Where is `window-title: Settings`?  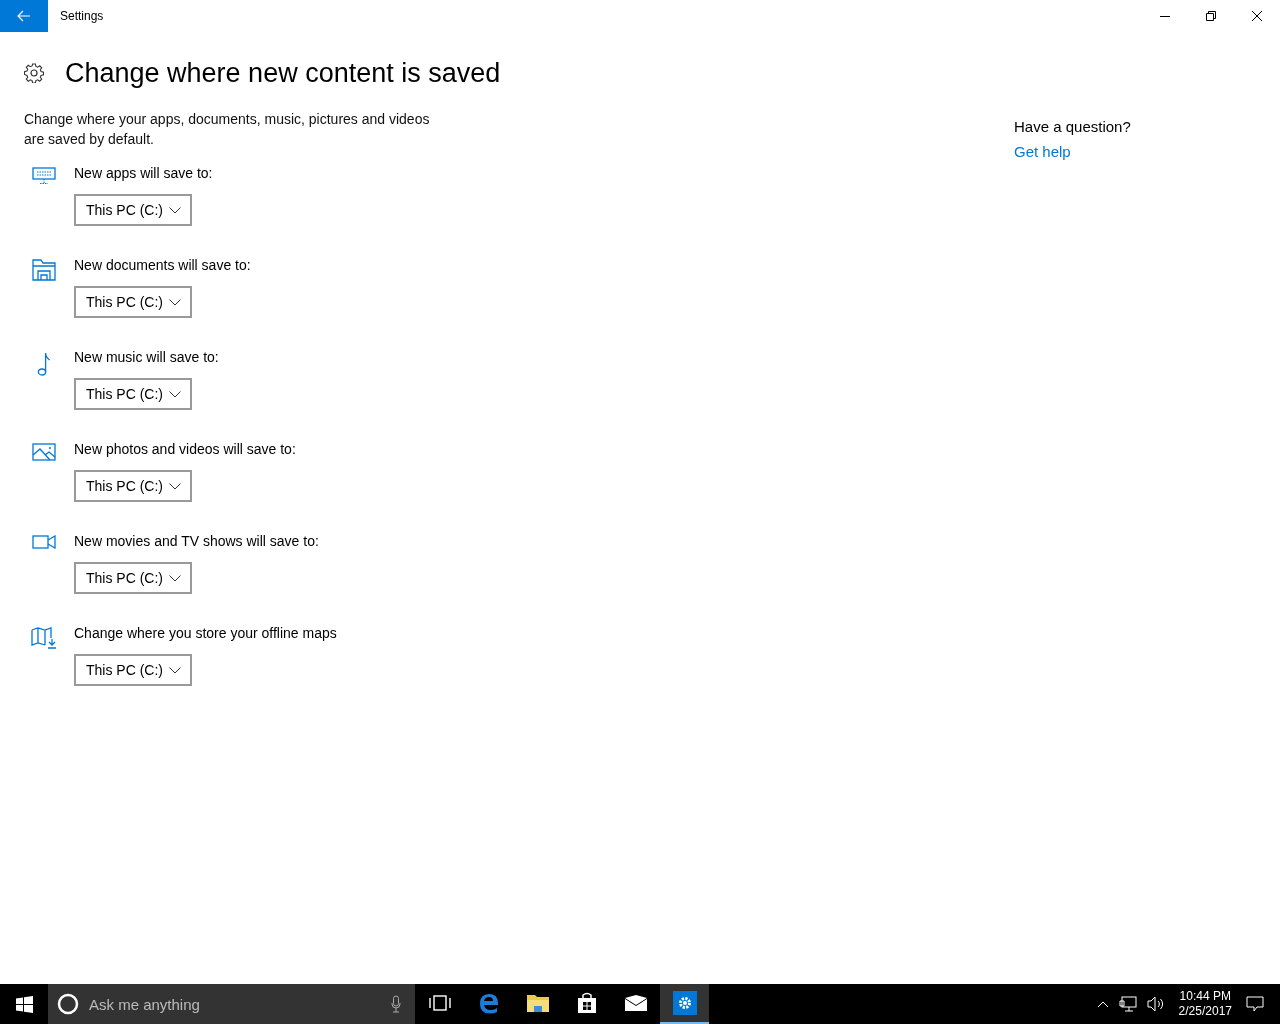
window-title: Settings is located at coordinates (82, 16).